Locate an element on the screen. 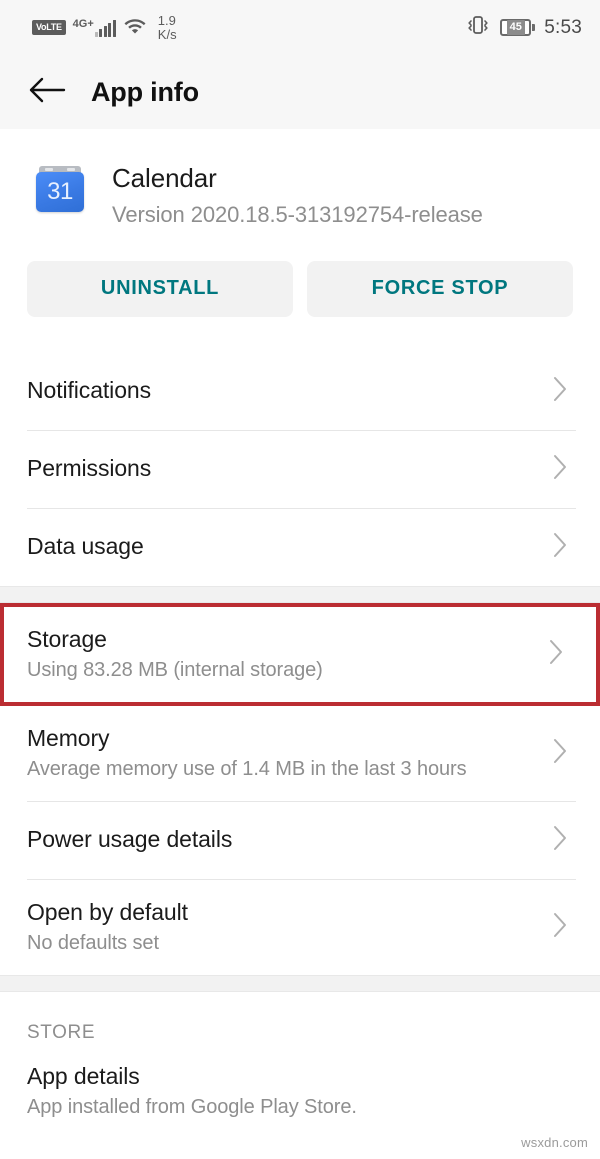 This screenshot has height=1159, width=600. row-title: App details is located at coordinates (83, 1076).